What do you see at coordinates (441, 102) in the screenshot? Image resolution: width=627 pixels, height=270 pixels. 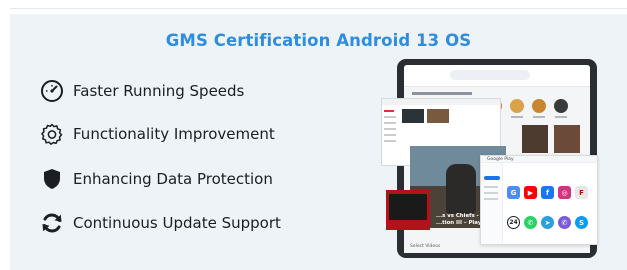 I see `browser-tab-bar` at bounding box center [441, 102].